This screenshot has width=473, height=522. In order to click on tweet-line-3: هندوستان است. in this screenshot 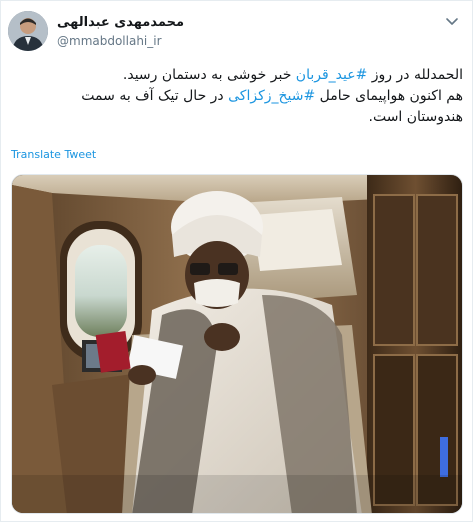, I will do `click(416, 117)`.